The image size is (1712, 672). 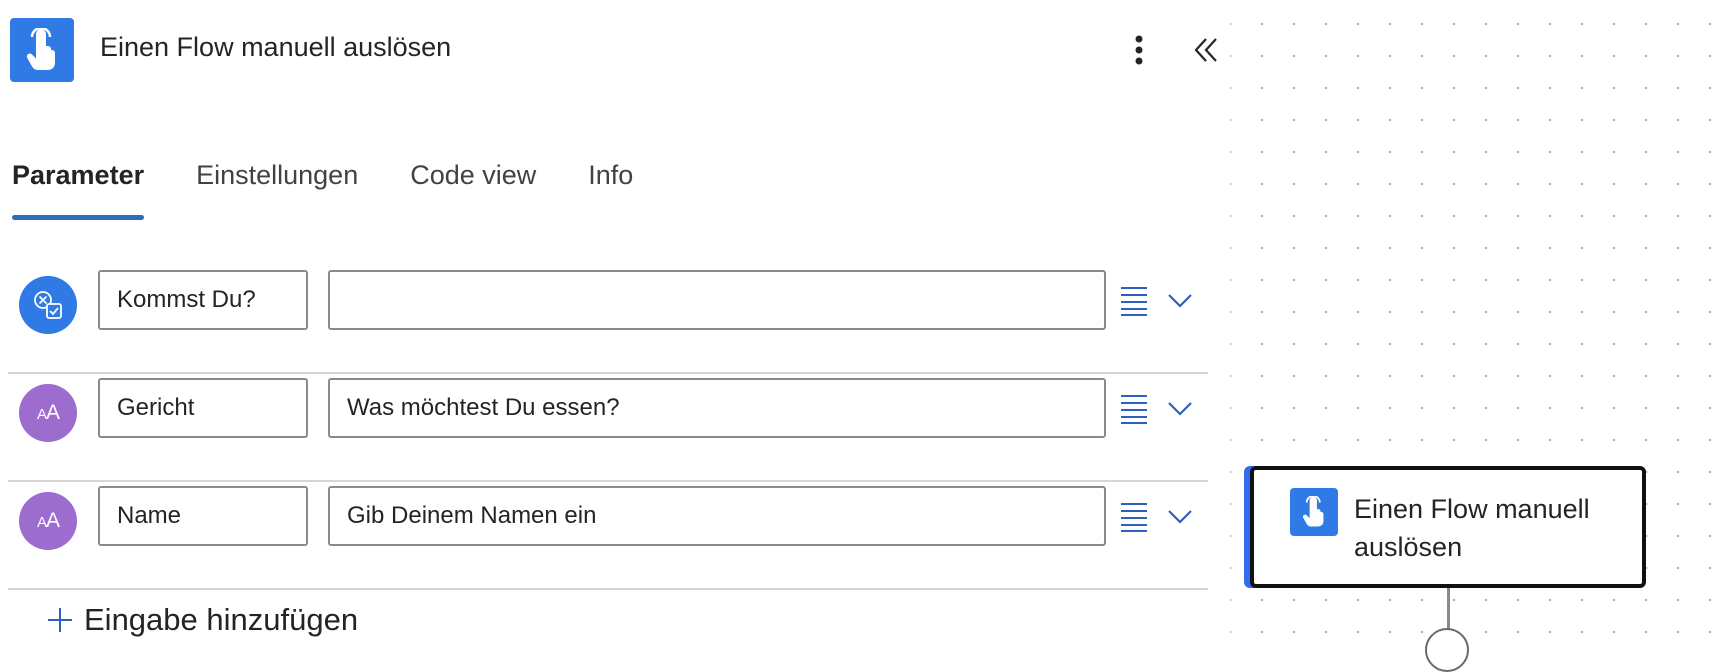 I want to click on tab-einstellungen: Einstellungen, so click(x=277, y=190).